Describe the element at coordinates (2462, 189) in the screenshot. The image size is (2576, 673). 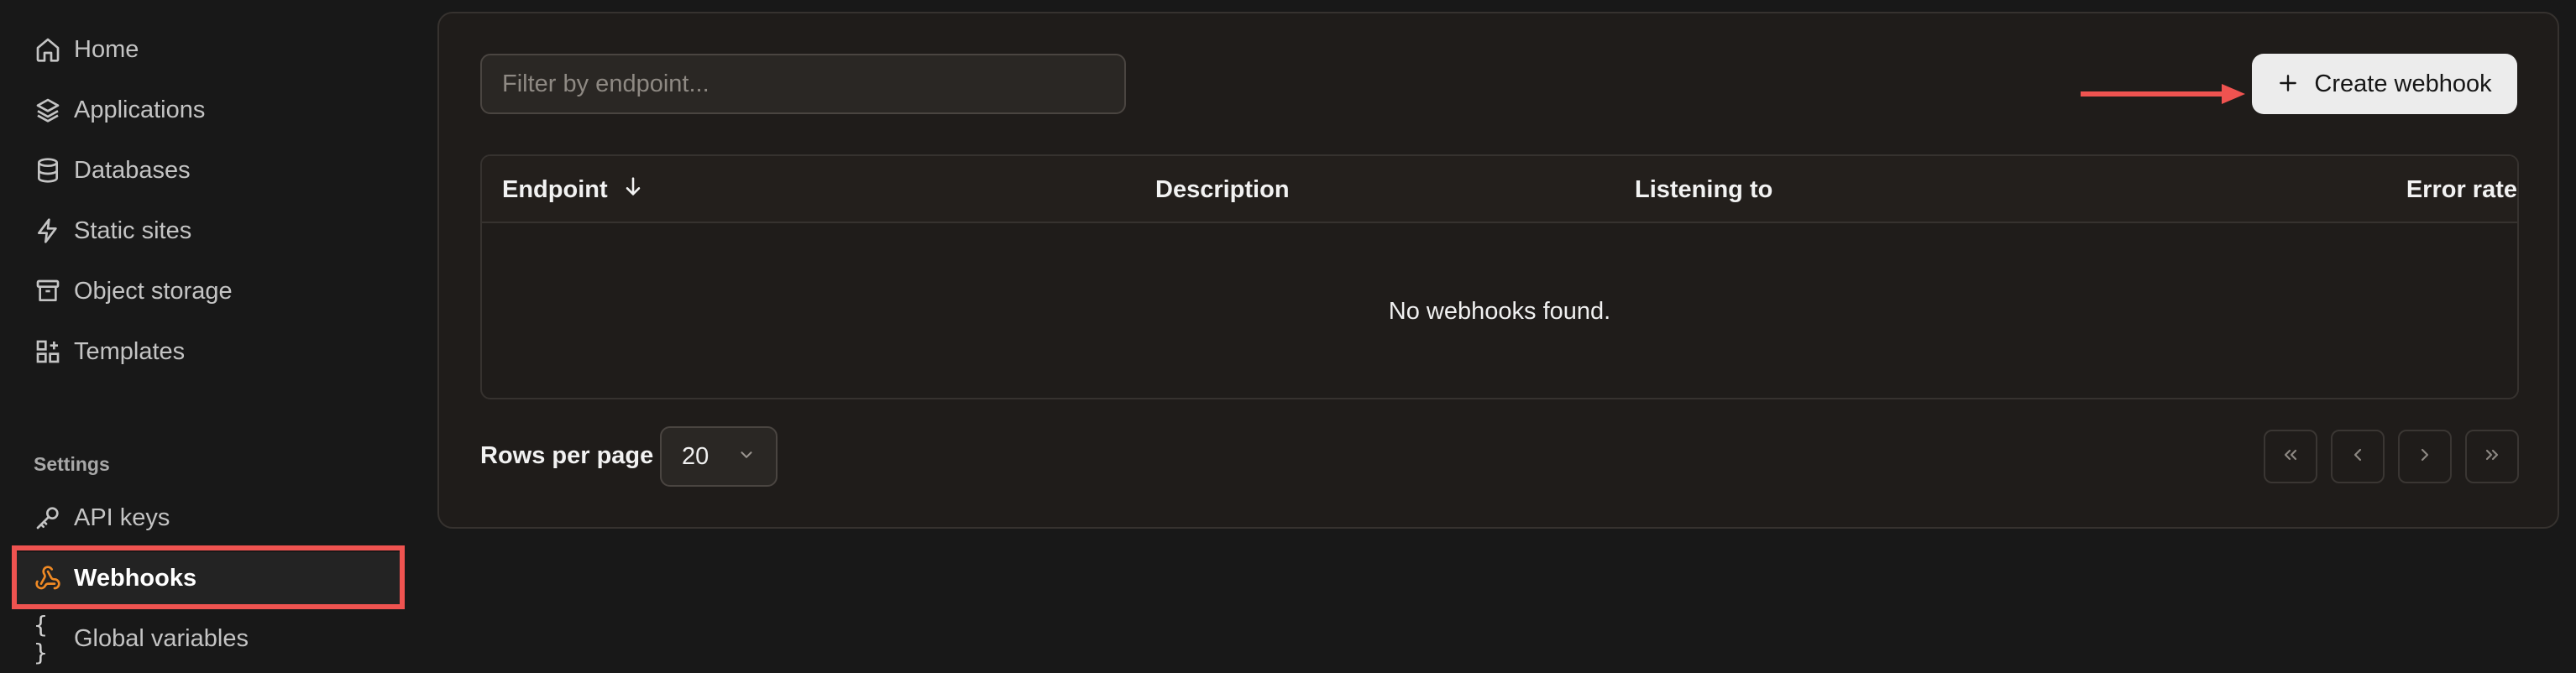
I see `column-header-error-rate: Error rate` at that location.